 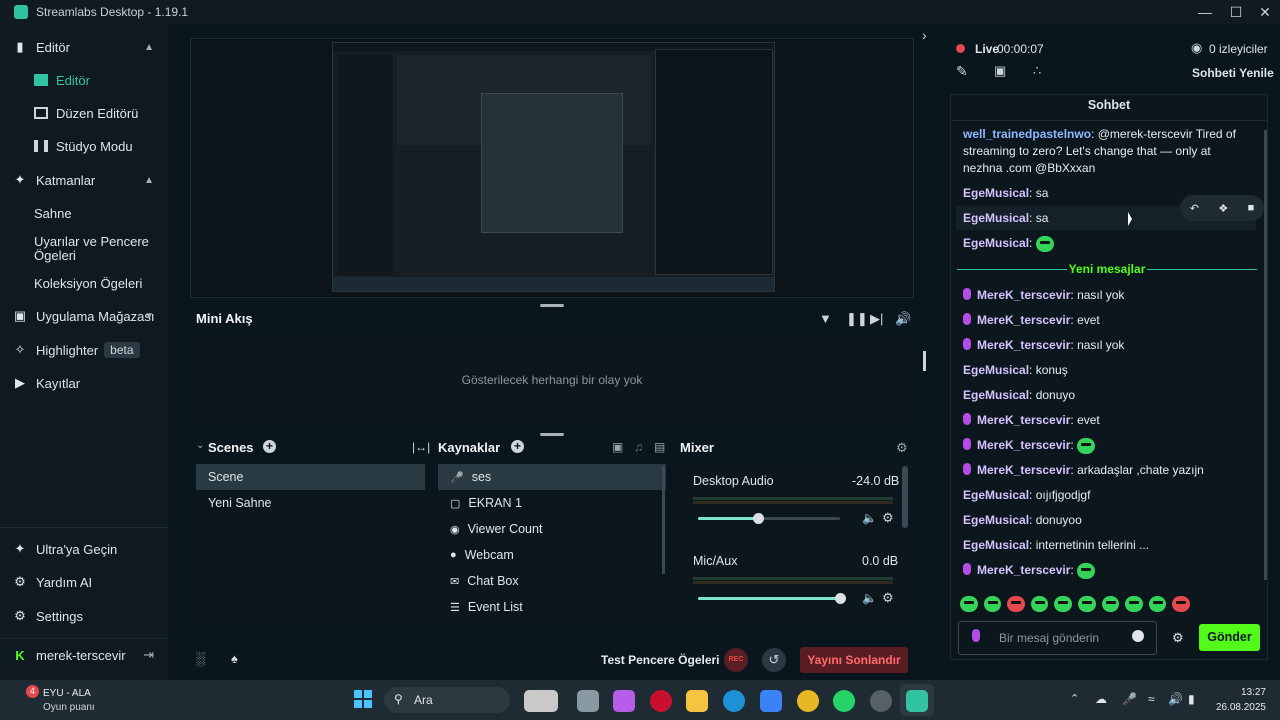 What do you see at coordinates (771, 701) in the screenshot?
I see `store-icon` at bounding box center [771, 701].